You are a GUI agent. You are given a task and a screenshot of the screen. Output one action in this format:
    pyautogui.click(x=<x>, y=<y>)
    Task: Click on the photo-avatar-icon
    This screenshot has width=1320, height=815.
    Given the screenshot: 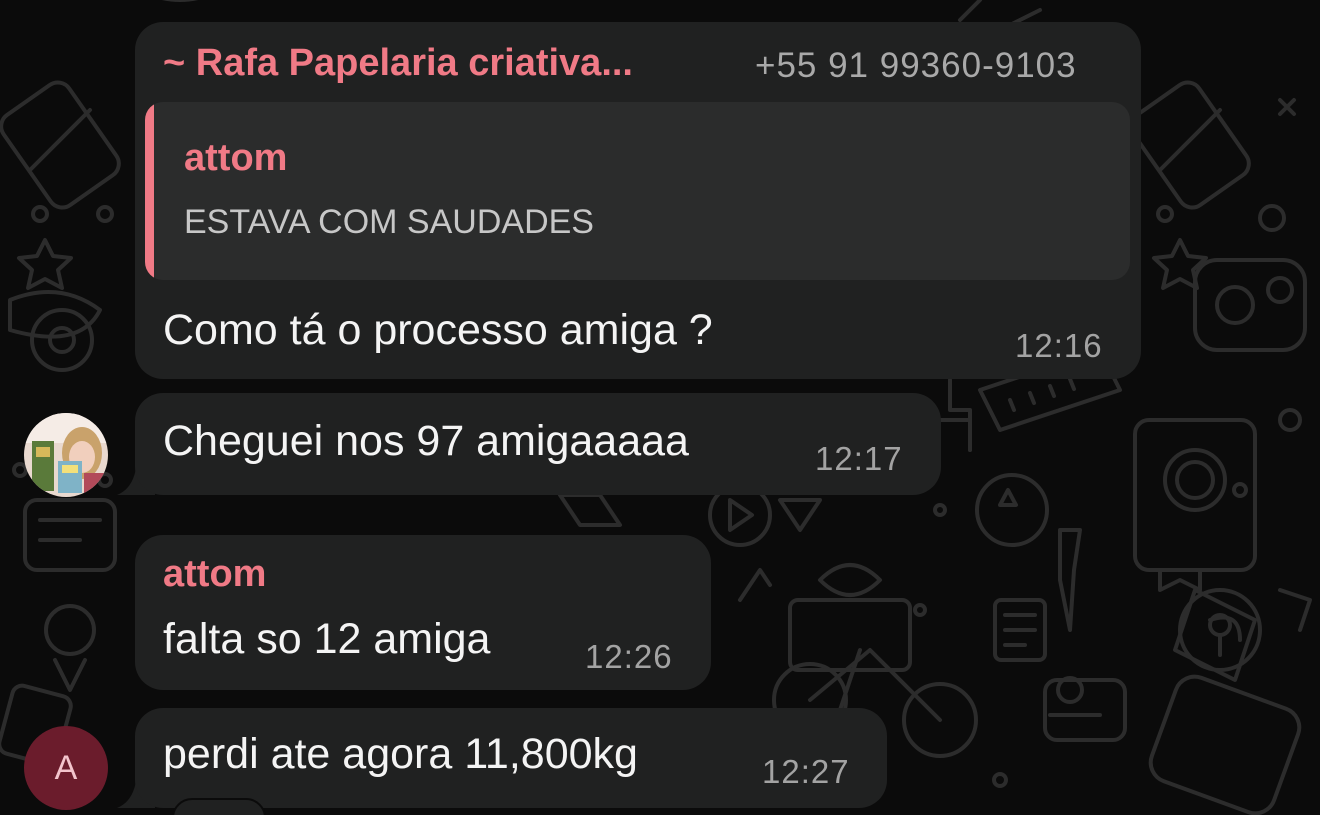 What is the action you would take?
    pyautogui.click(x=66, y=455)
    